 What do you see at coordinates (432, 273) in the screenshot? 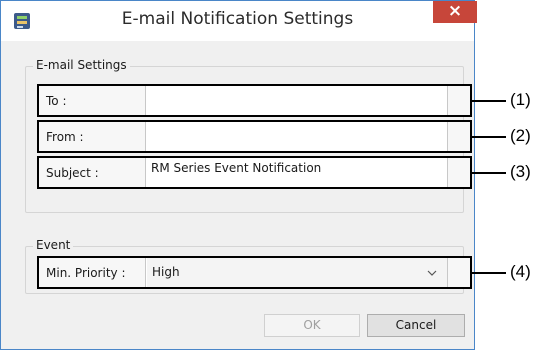
I see `chevron-down-icon` at bounding box center [432, 273].